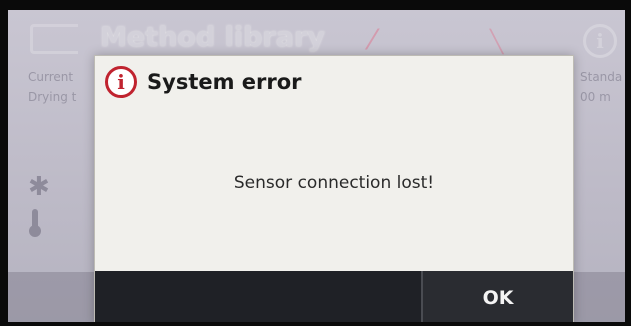 The width and height of the screenshot is (631, 326). I want to click on dialog-footer: OK, so click(334, 296).